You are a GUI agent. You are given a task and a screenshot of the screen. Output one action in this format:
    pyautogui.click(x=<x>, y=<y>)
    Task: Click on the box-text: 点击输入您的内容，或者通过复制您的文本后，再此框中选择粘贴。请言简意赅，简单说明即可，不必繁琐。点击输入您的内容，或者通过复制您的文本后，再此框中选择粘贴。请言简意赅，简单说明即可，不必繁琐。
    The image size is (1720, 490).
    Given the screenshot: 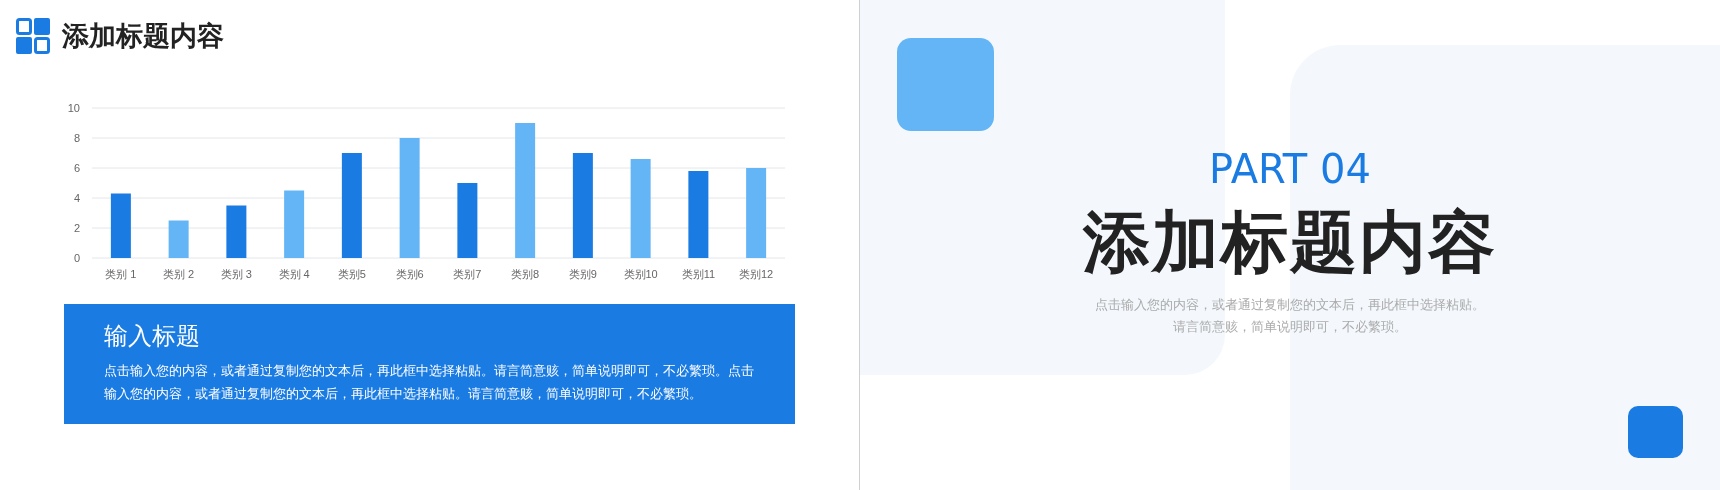 What is the action you would take?
    pyautogui.click(x=429, y=383)
    